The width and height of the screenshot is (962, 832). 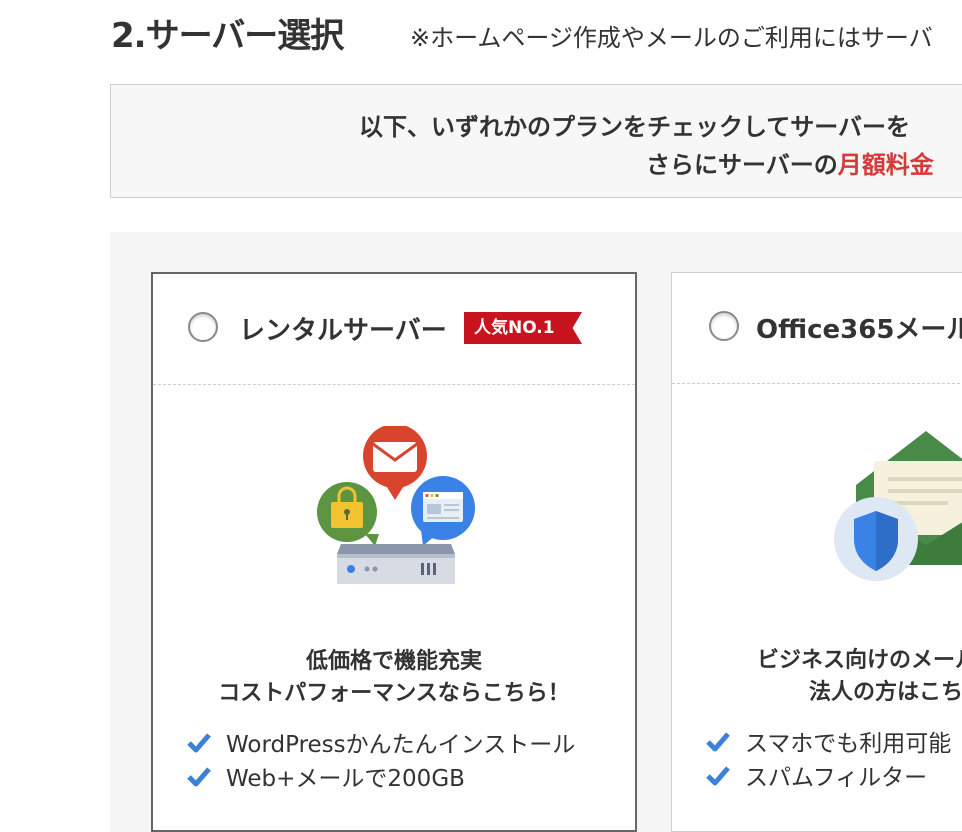 What do you see at coordinates (523, 328) in the screenshot?
I see `popular-badge: 人気NO.1` at bounding box center [523, 328].